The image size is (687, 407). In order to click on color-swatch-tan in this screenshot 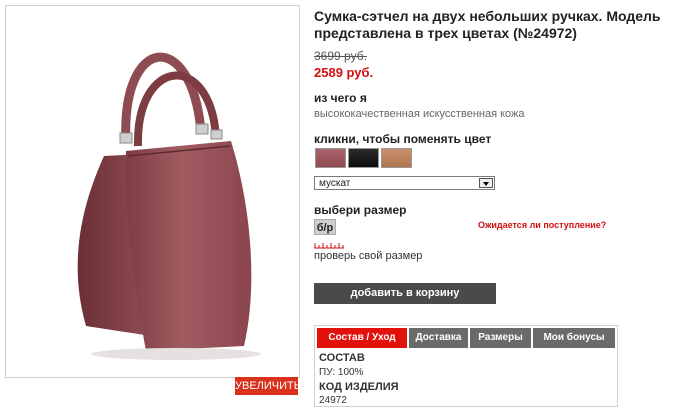, I will do `click(396, 158)`.